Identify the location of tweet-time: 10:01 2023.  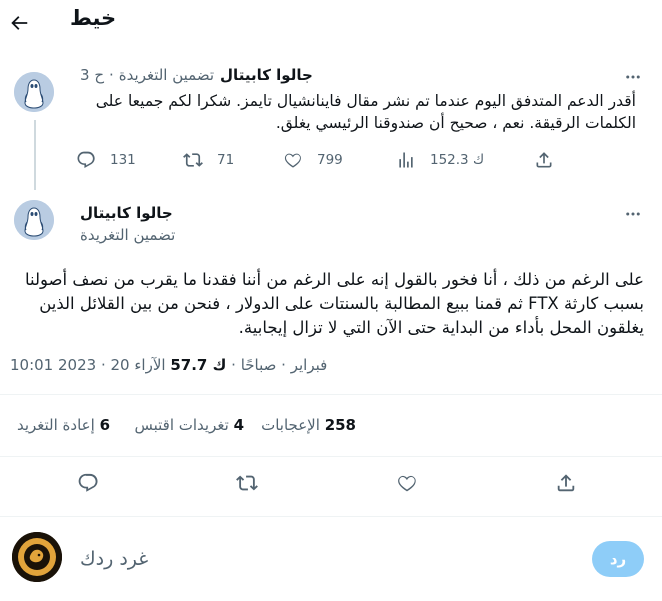
(53, 365).